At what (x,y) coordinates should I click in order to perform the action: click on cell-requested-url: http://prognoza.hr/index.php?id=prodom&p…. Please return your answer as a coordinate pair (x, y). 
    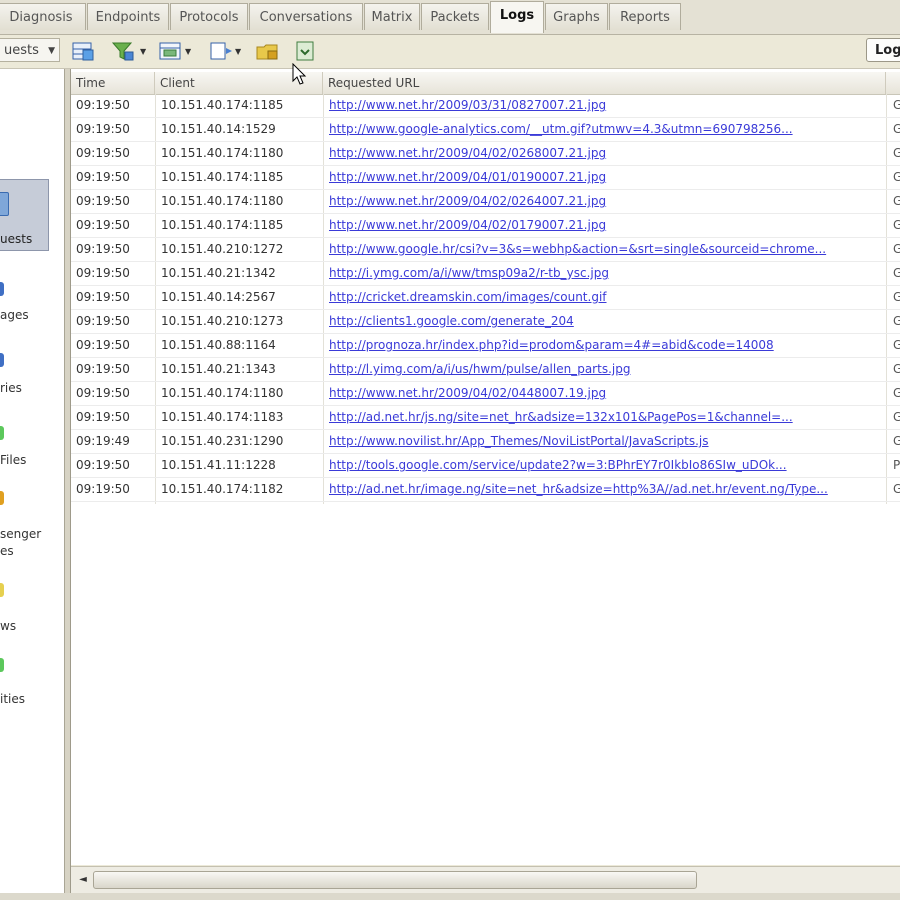
    Looking at the image, I should click on (605, 345).